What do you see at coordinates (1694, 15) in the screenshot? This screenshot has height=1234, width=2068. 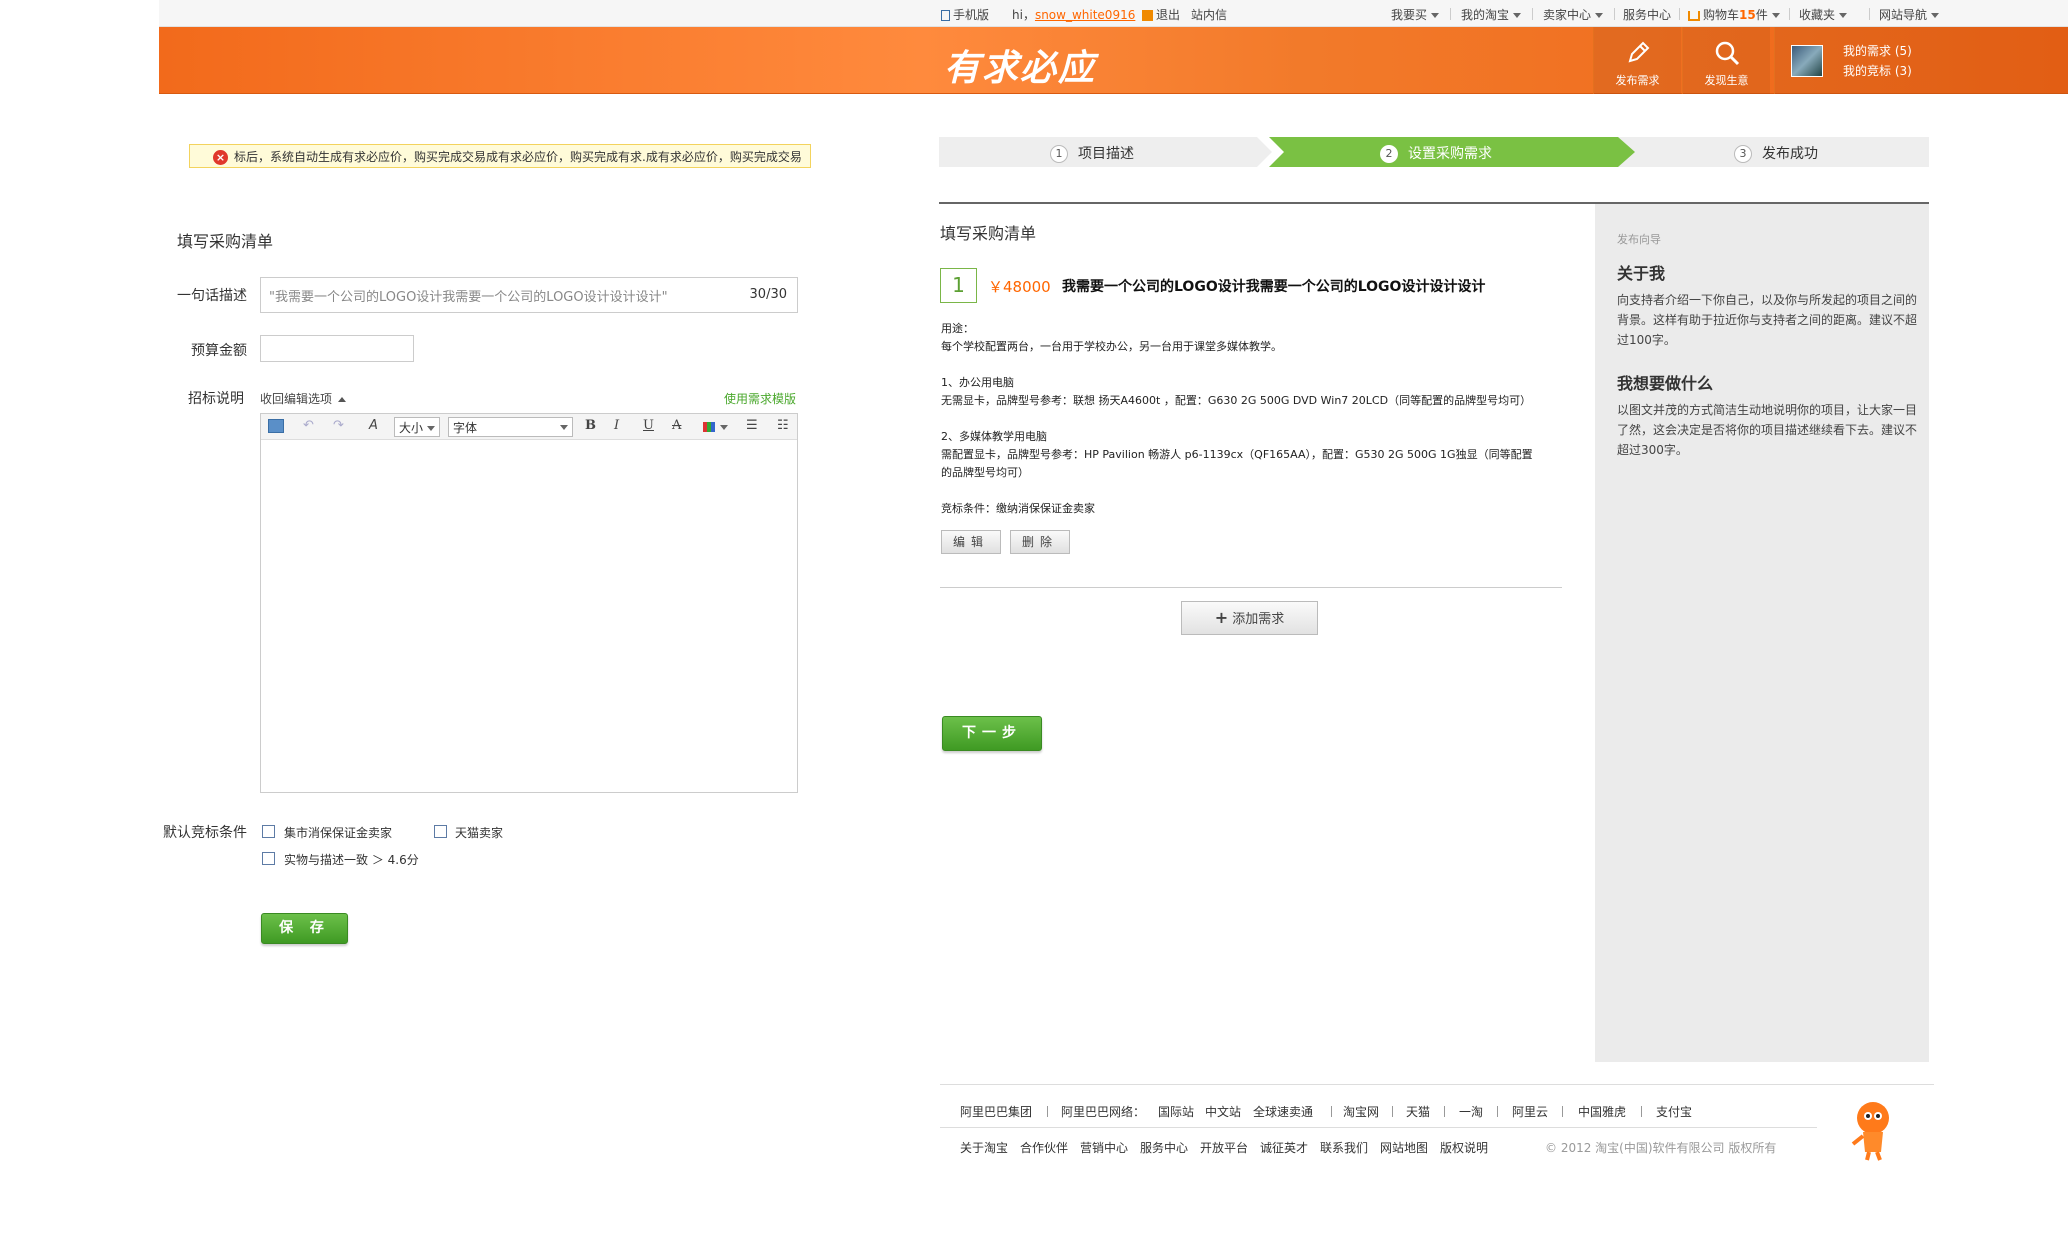 I see `cart-icon` at bounding box center [1694, 15].